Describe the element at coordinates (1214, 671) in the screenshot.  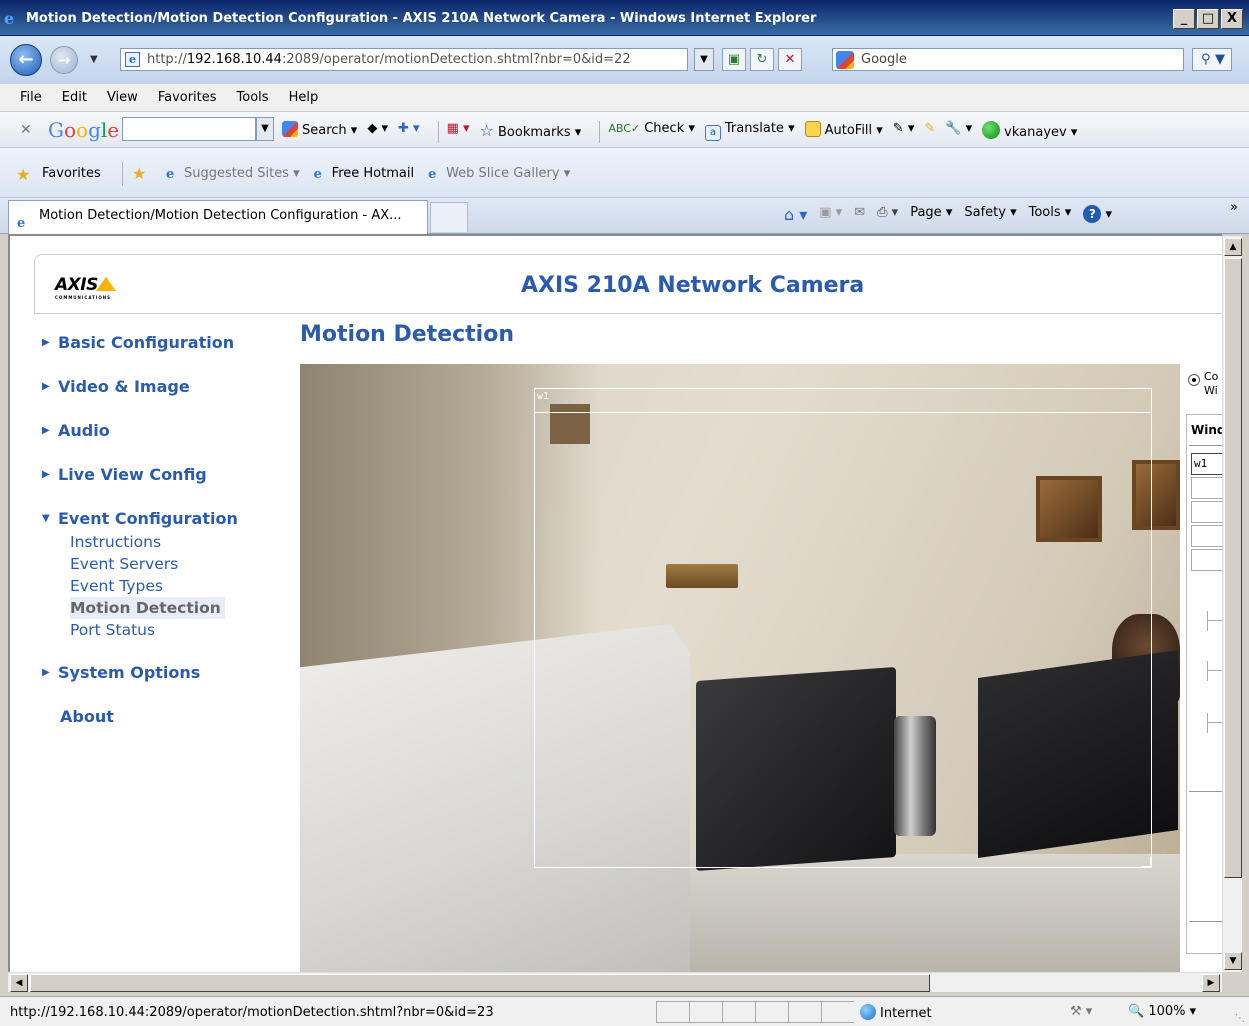
I see `history-slider` at that location.